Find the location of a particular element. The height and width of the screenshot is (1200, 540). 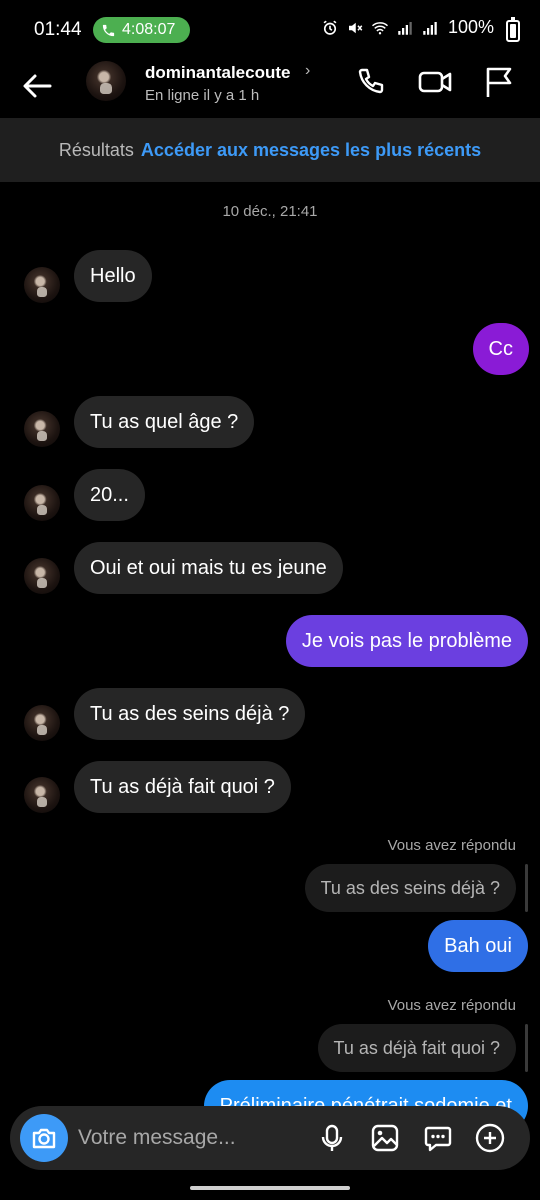

call-duration: 4:08:07 is located at coordinates (149, 29).